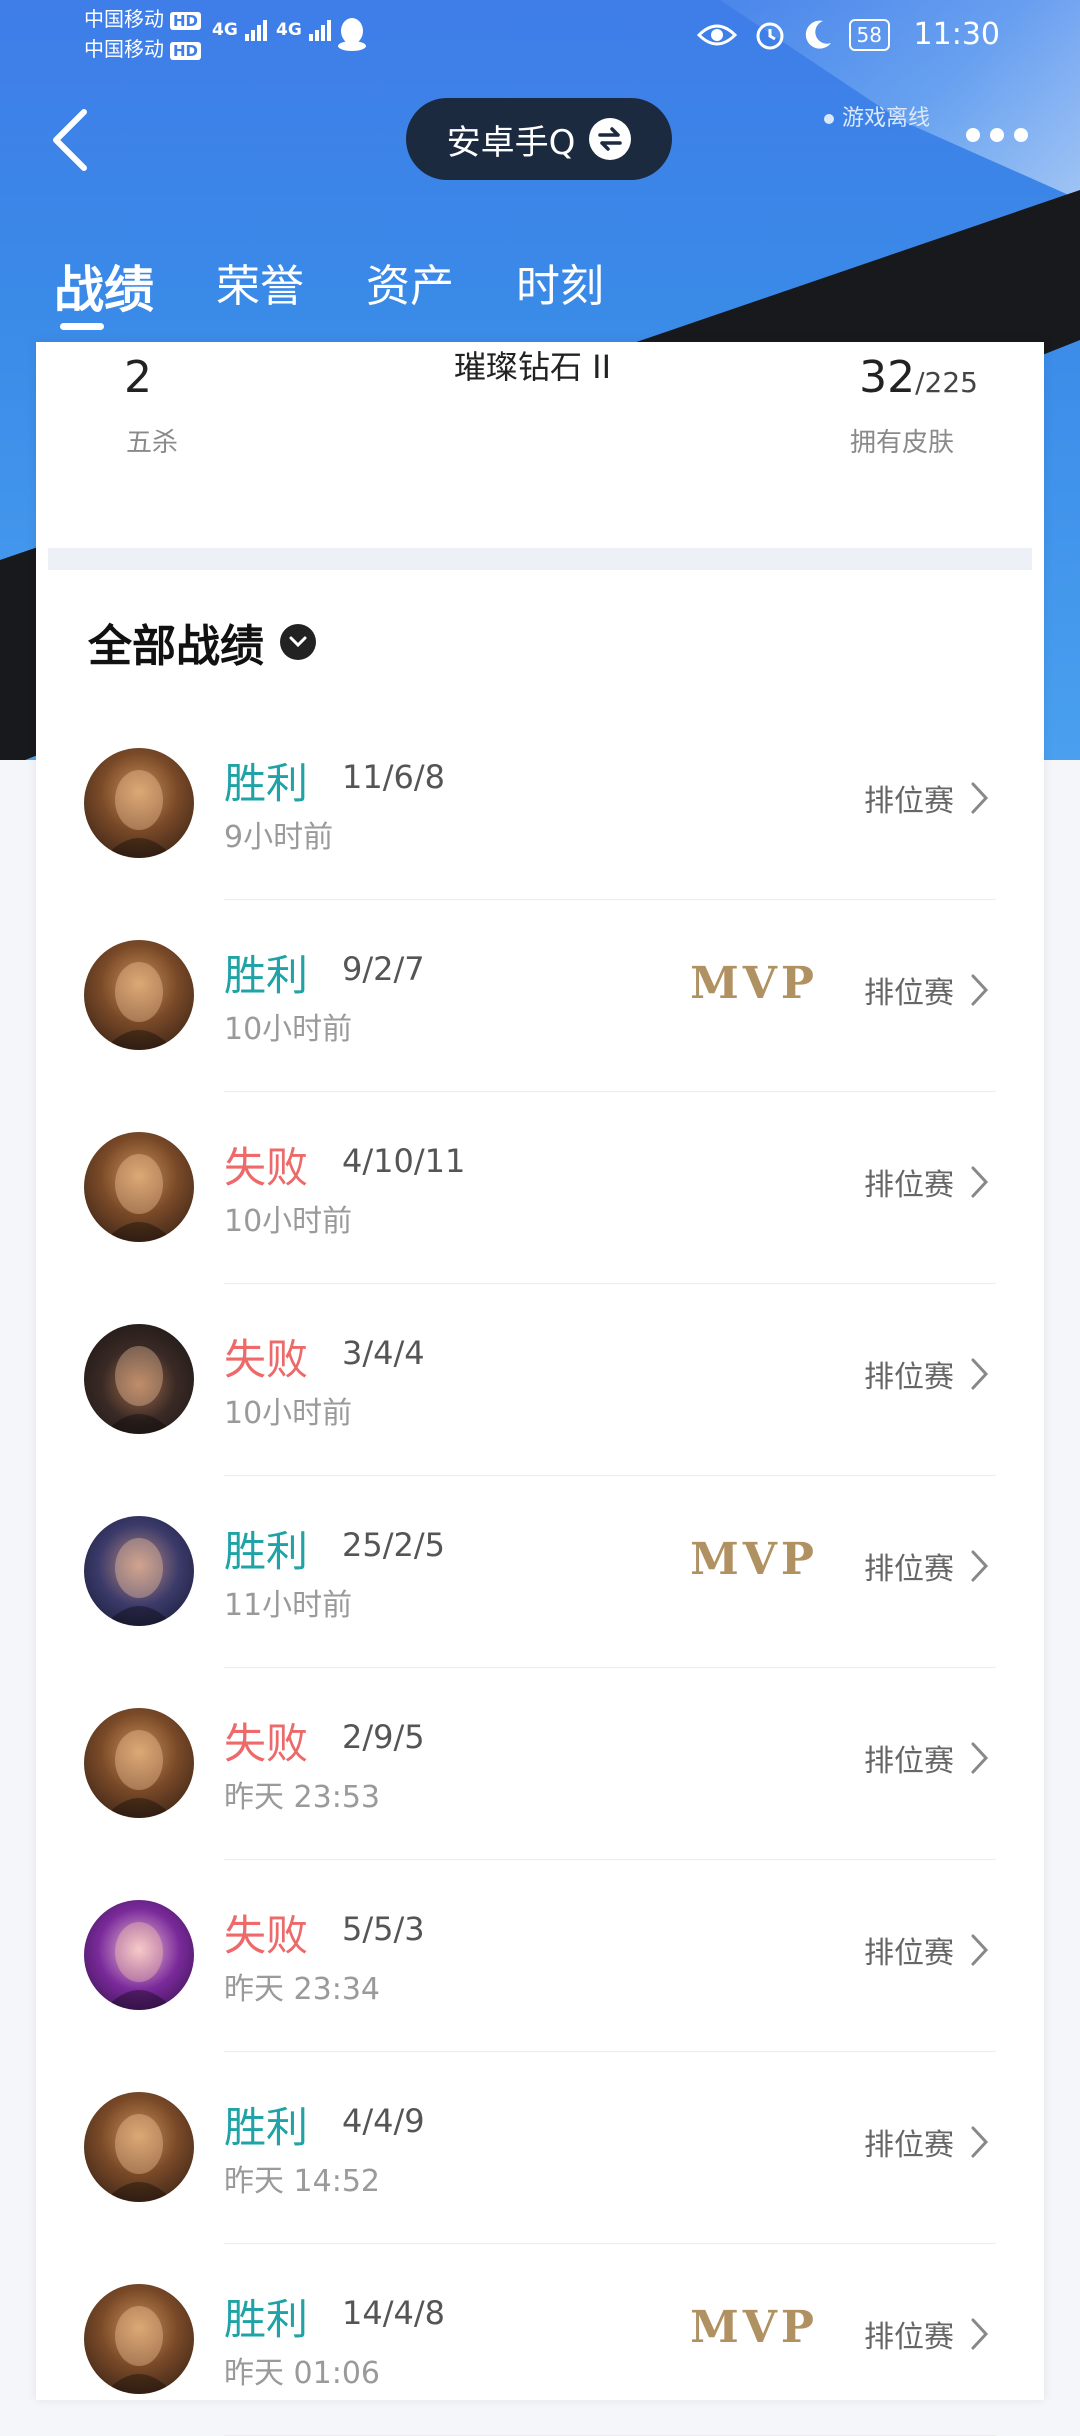 The height and width of the screenshot is (2436, 1080). Describe the element at coordinates (901, 443) in the screenshot. I see `skins-label: 拥有皮肤` at that location.